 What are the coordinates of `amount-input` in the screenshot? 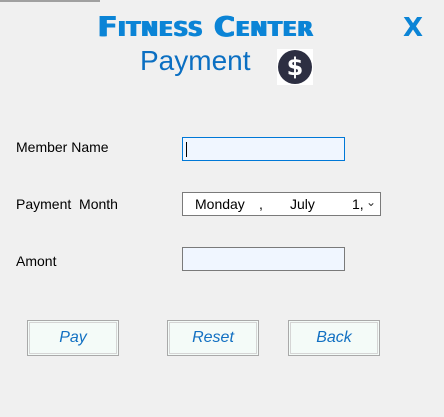 It's located at (263, 259).